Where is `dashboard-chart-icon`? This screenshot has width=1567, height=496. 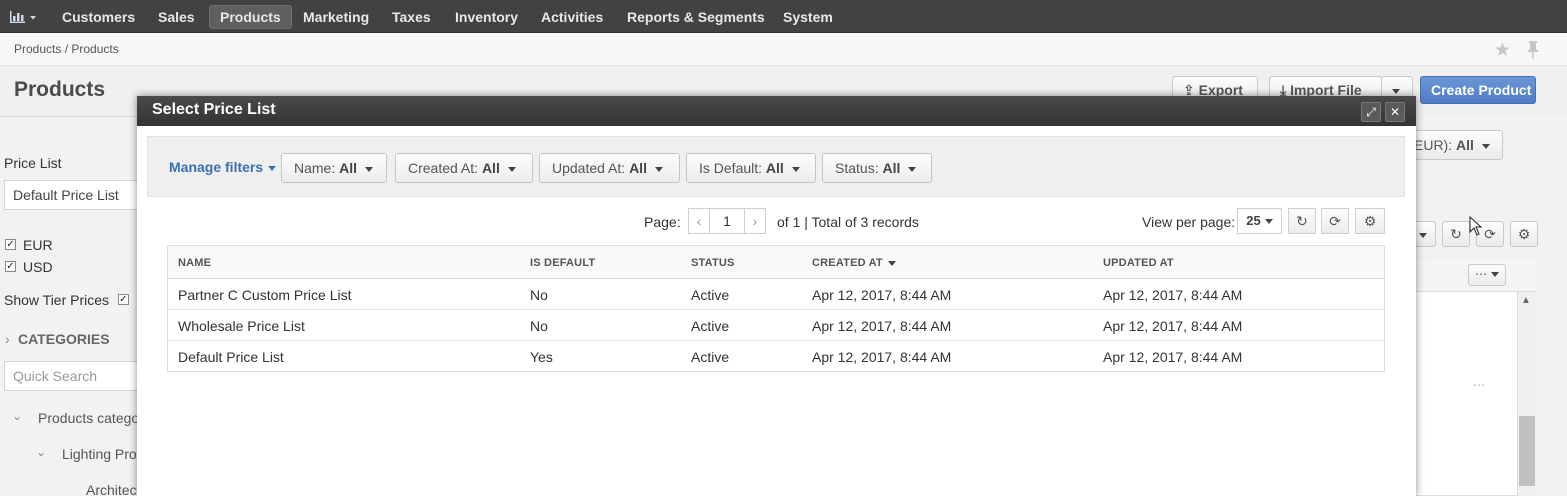 dashboard-chart-icon is located at coordinates (24, 17).